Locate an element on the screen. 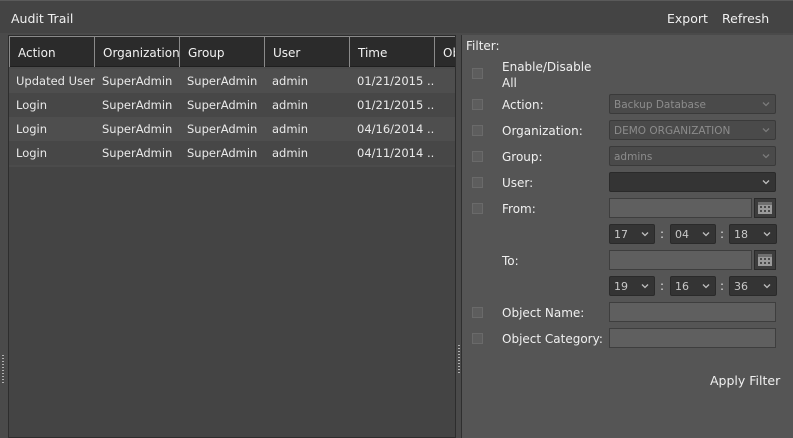 Image resolution: width=793 pixels, height=438 pixels. to-calendar-button is located at coordinates (765, 260).